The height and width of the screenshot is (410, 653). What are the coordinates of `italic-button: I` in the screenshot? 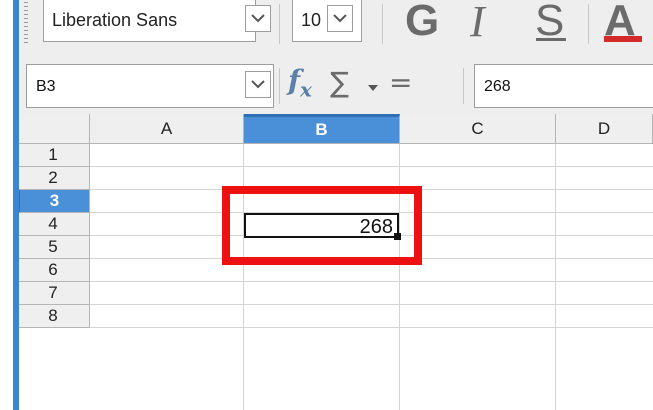 It's located at (477, 23).